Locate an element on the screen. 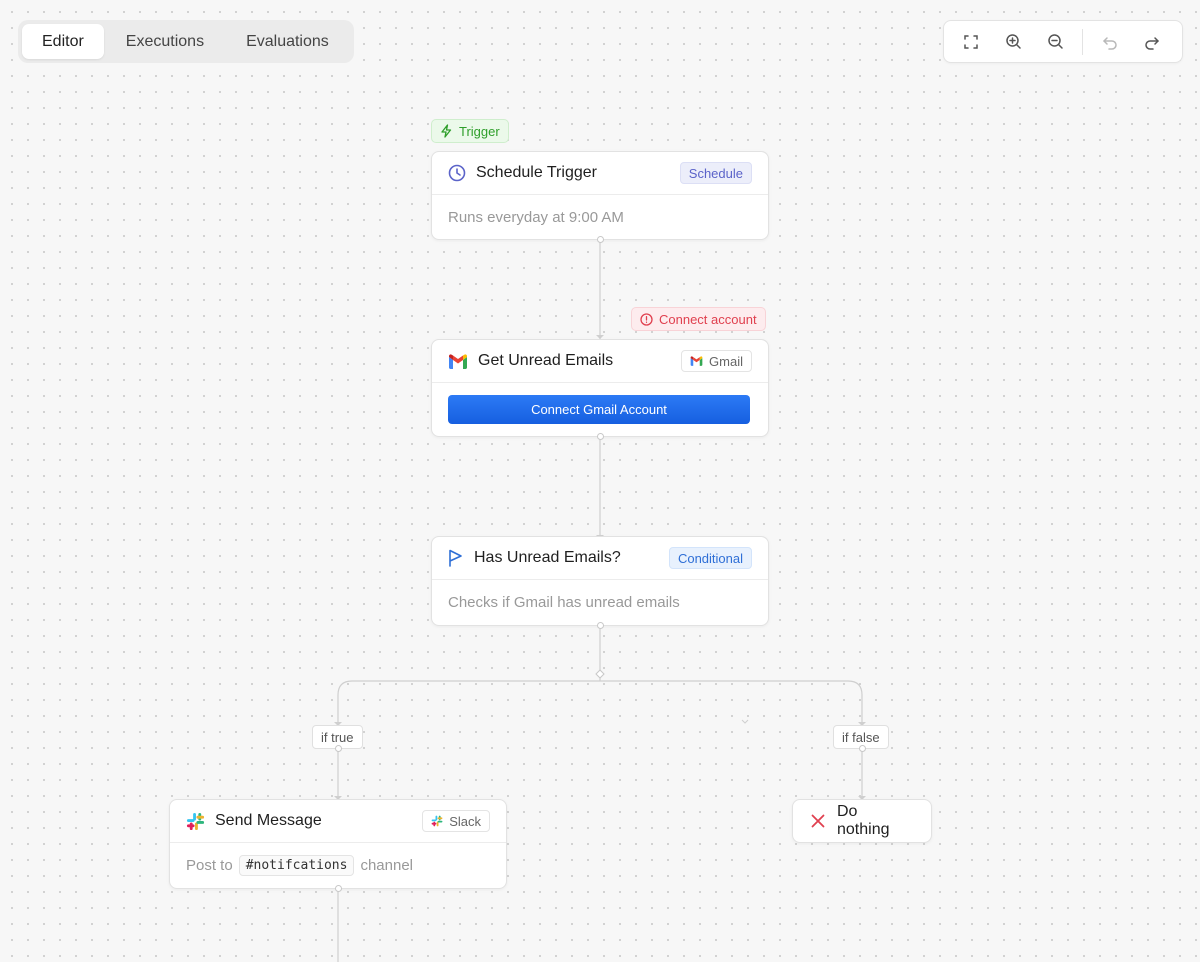  connect-gmail-button: Connect Gmail Account is located at coordinates (599, 409).